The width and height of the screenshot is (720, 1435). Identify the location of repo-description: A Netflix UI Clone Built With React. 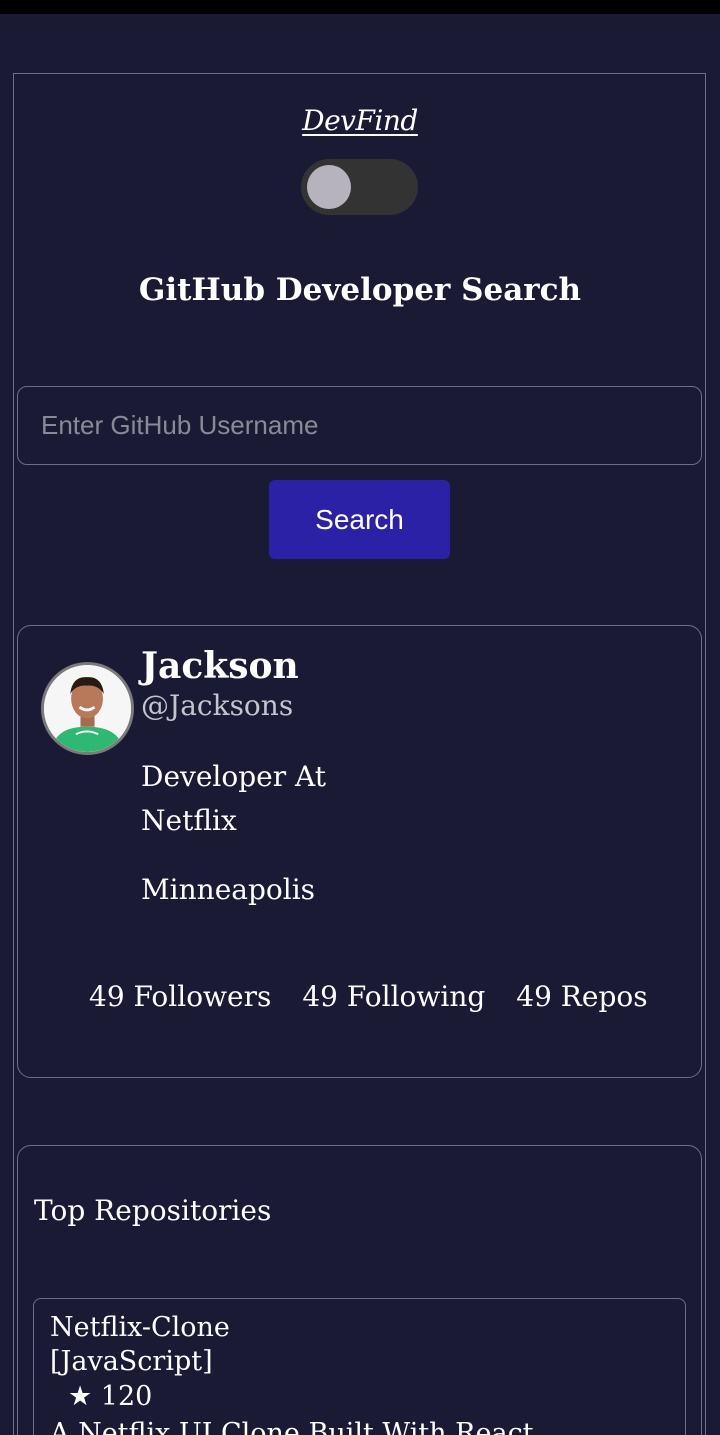
(292, 1426).